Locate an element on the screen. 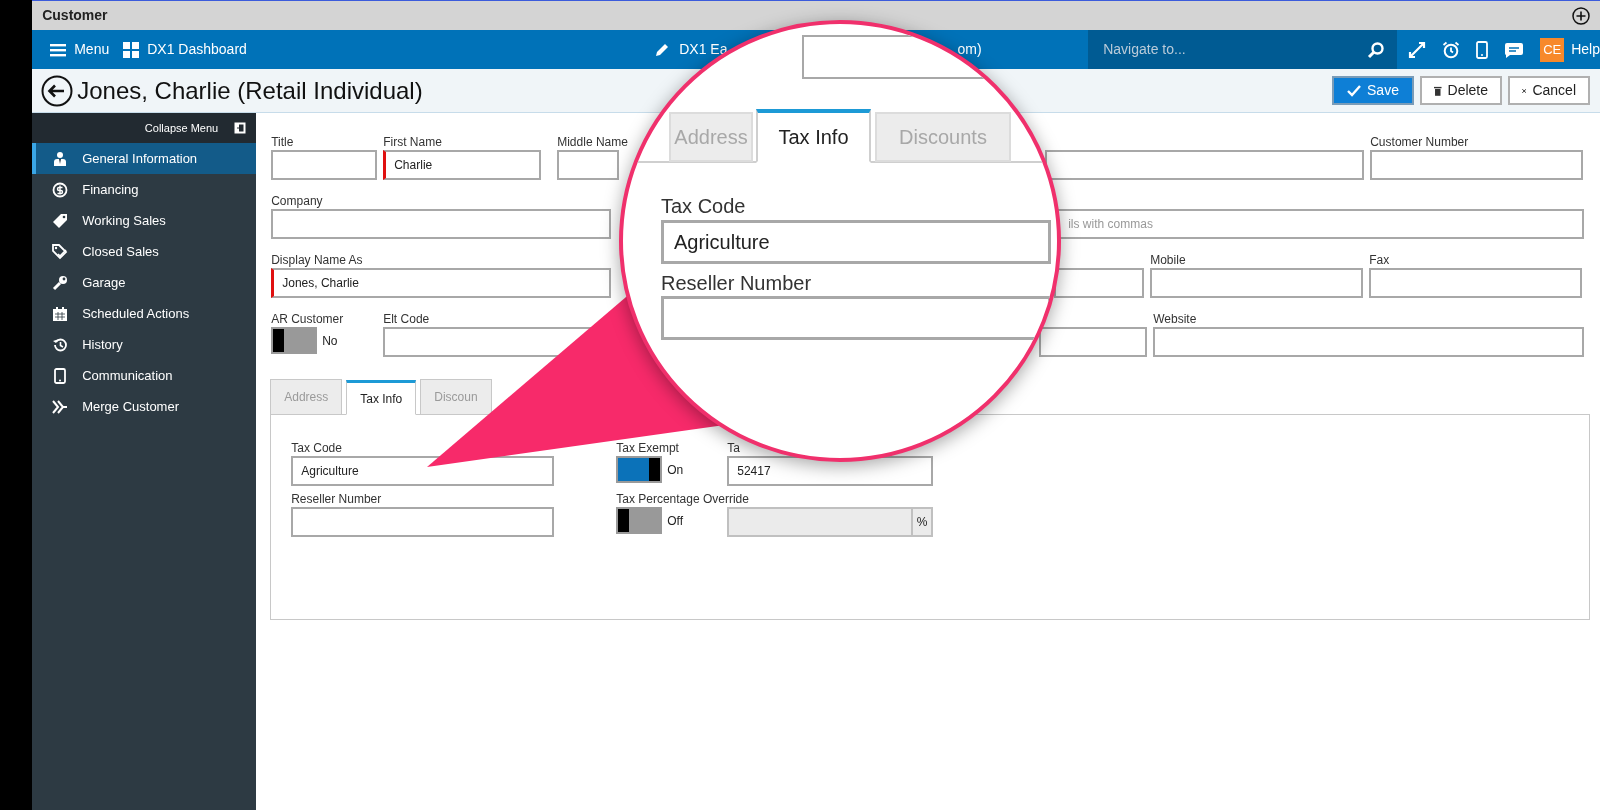  page-heading-fragment: om) is located at coordinates (969, 49).